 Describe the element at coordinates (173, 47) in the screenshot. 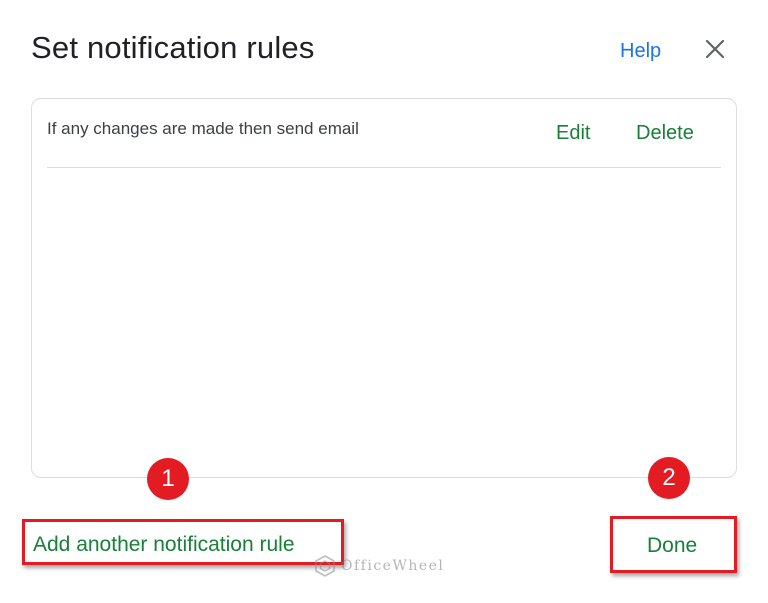

I see `dialog-title: Set notification rules` at that location.